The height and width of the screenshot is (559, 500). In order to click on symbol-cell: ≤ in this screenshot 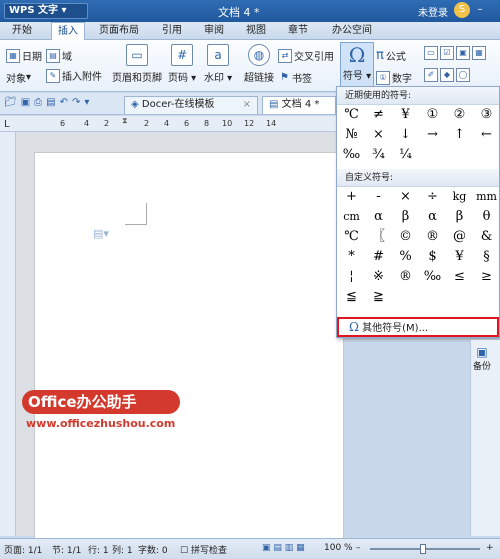, I will do `click(459, 277)`.